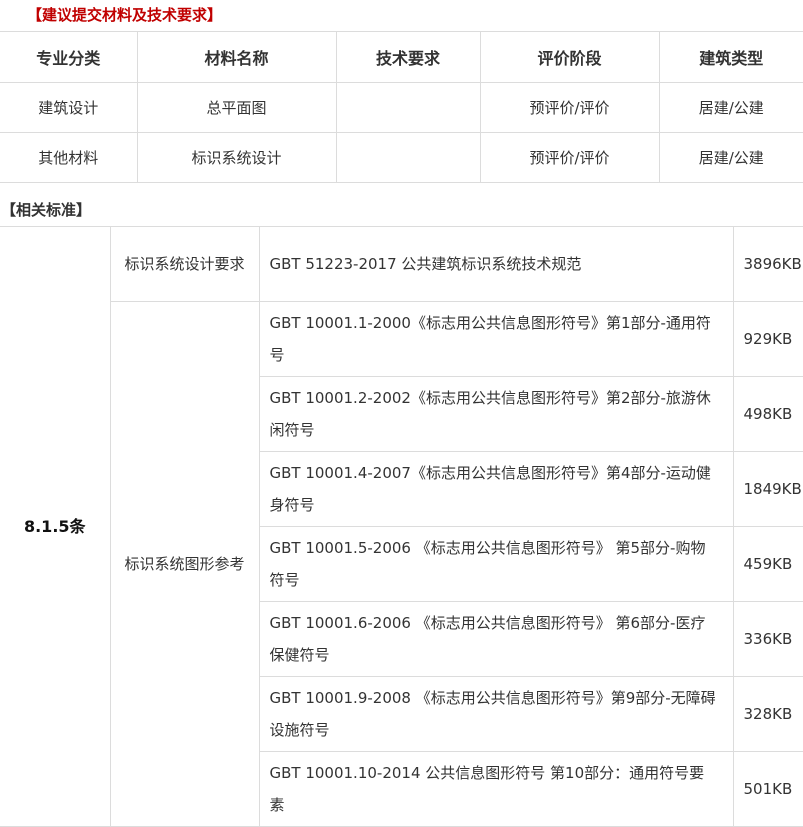 This screenshot has width=803, height=827. Describe the element at coordinates (767, 564) in the screenshot. I see `file-size: 459KB` at that location.